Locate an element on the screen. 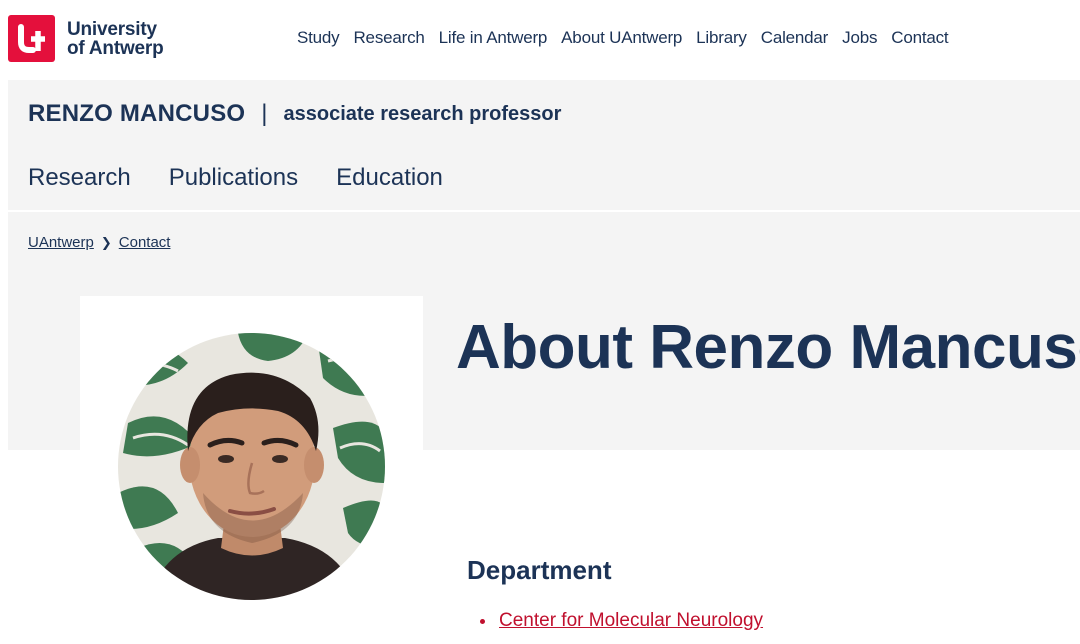 The width and height of the screenshot is (1080, 644). profile-role: associate research professor is located at coordinates (422, 113).